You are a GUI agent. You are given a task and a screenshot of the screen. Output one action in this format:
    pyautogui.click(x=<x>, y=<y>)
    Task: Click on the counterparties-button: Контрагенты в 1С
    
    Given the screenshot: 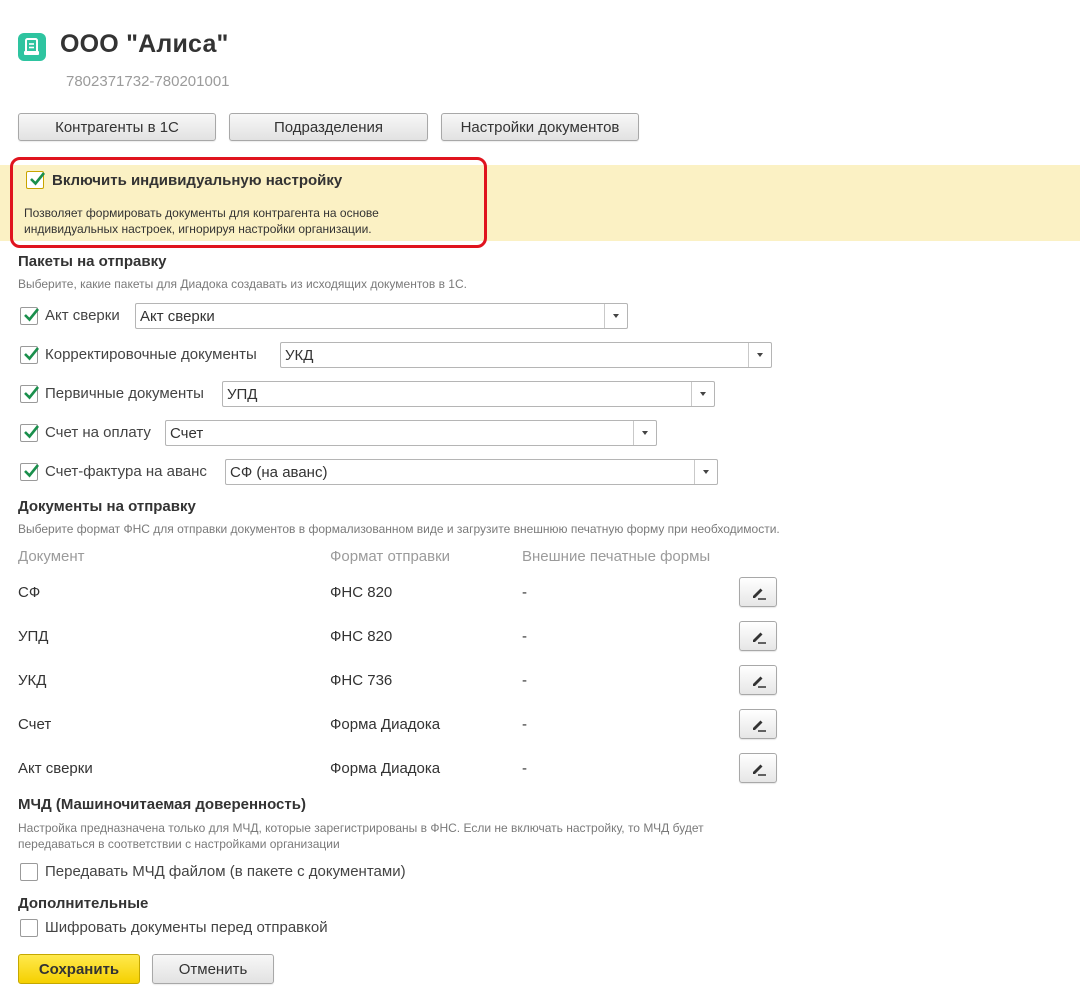 What is the action you would take?
    pyautogui.click(x=117, y=127)
    